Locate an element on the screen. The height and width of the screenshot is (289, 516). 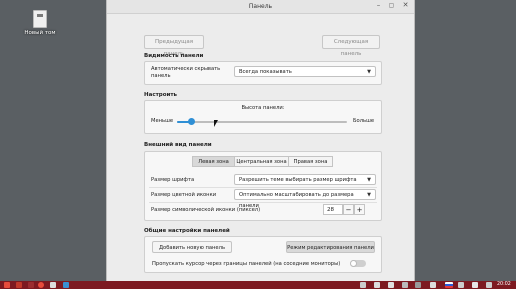
settings-icon is located at coordinates (66, 285).